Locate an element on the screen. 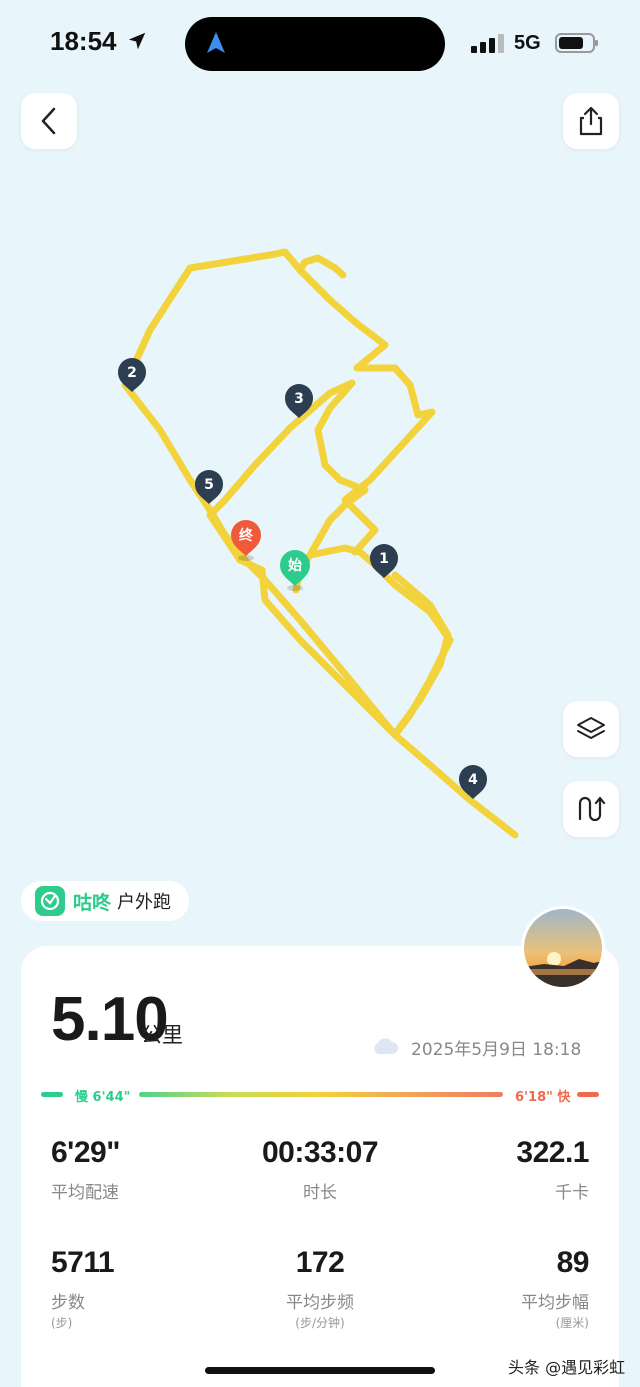  pace-fast-label: 6'18" 快 is located at coordinates (543, 1097).